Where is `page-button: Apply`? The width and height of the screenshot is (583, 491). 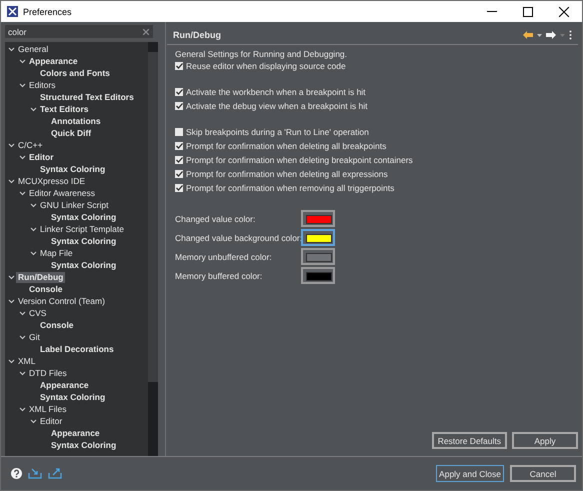
page-button: Apply is located at coordinates (545, 440).